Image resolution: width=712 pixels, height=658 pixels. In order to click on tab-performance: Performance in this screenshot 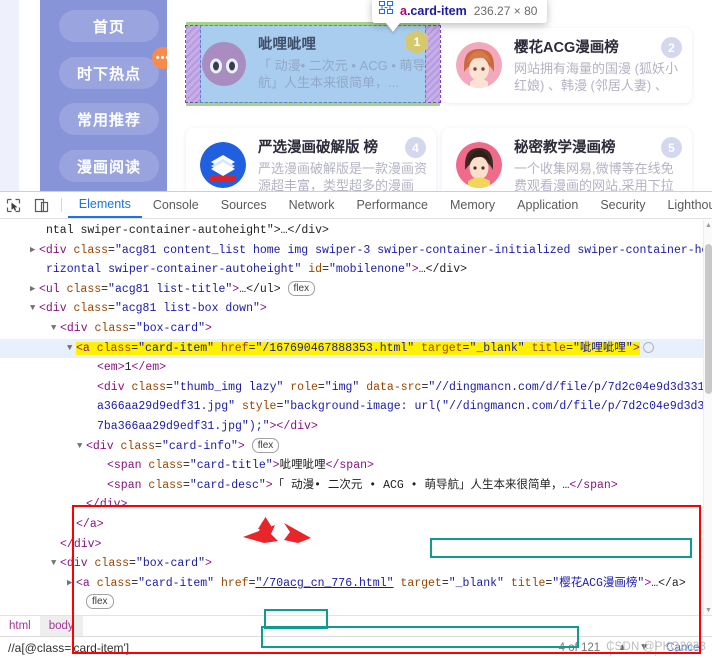, I will do `click(392, 205)`.